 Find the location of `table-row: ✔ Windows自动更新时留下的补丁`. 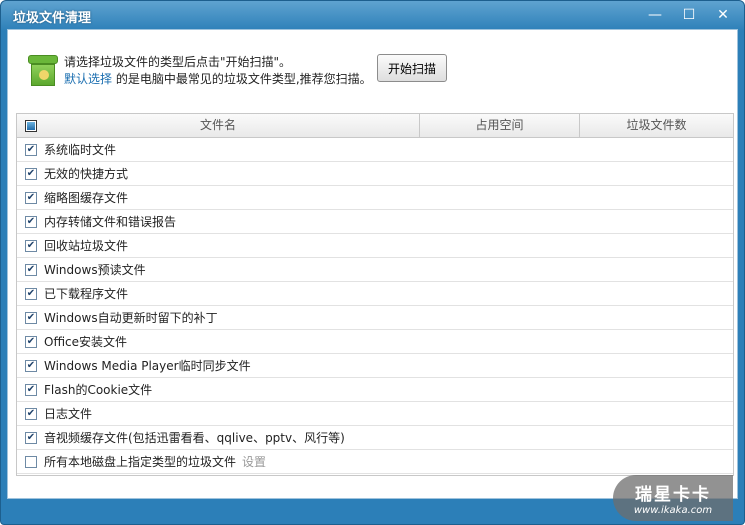

table-row: ✔ Windows自动更新时留下的补丁 is located at coordinates (375, 318).